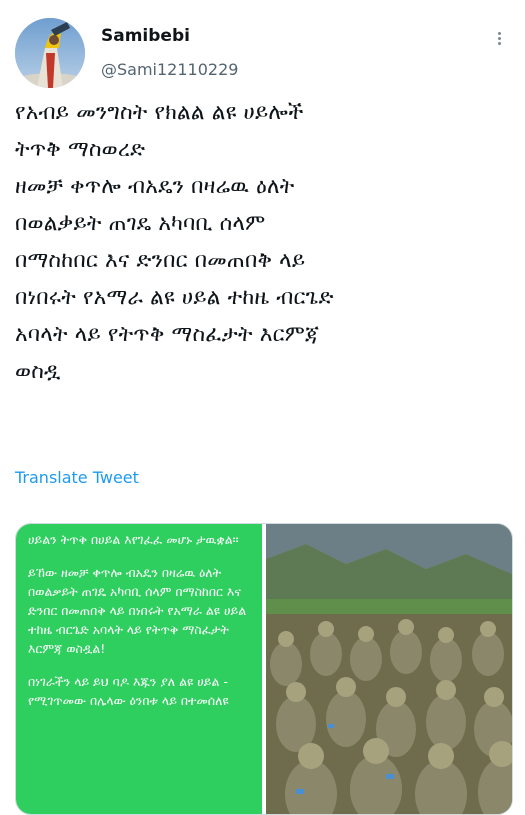  What do you see at coordinates (38, 371) in the screenshot?
I see `tweet-line: ወስዷ` at bounding box center [38, 371].